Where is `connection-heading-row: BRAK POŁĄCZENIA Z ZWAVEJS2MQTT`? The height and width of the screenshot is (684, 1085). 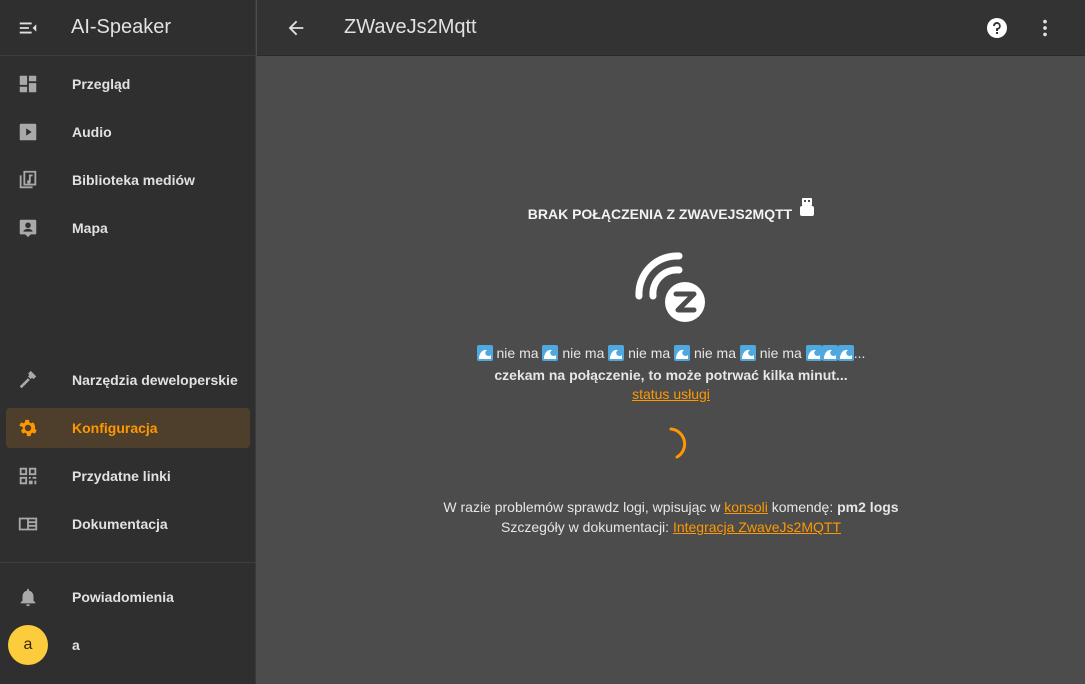
connection-heading-row: BRAK POŁĄCZENIA Z ZWAVEJS2MQTT is located at coordinates (671, 210).